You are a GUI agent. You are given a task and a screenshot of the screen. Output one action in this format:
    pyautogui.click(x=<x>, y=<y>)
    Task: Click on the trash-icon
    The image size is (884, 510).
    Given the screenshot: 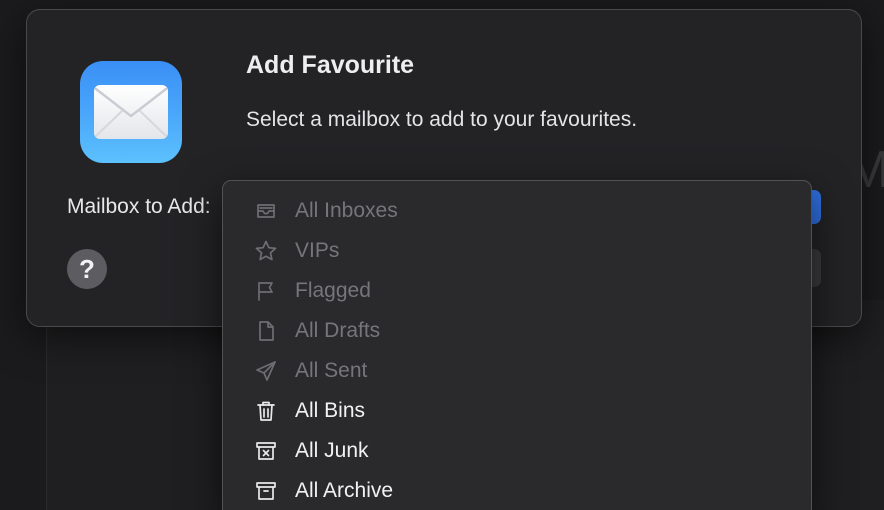 What is the action you would take?
    pyautogui.click(x=266, y=411)
    